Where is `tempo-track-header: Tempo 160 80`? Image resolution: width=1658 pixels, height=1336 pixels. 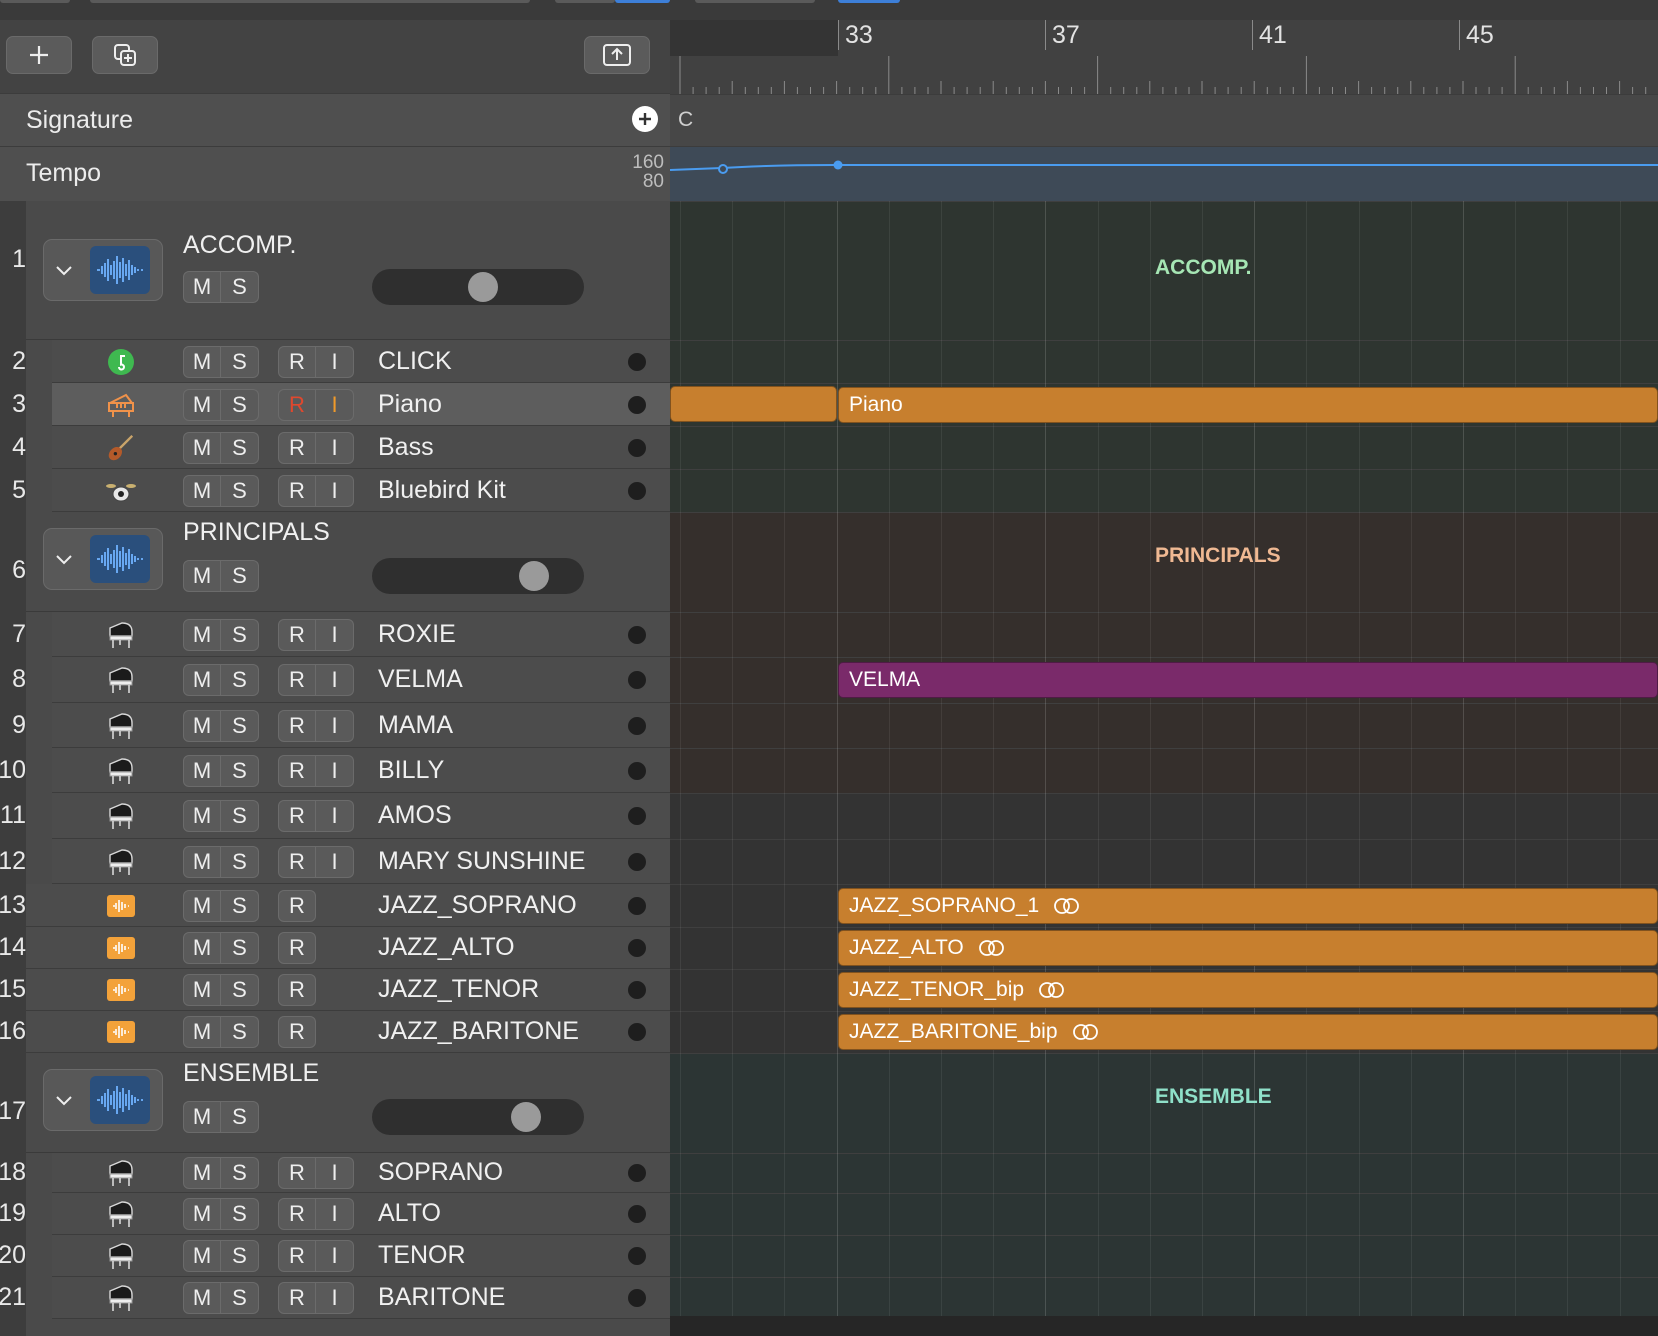
tempo-track-header: Tempo 160 80 is located at coordinates (335, 174).